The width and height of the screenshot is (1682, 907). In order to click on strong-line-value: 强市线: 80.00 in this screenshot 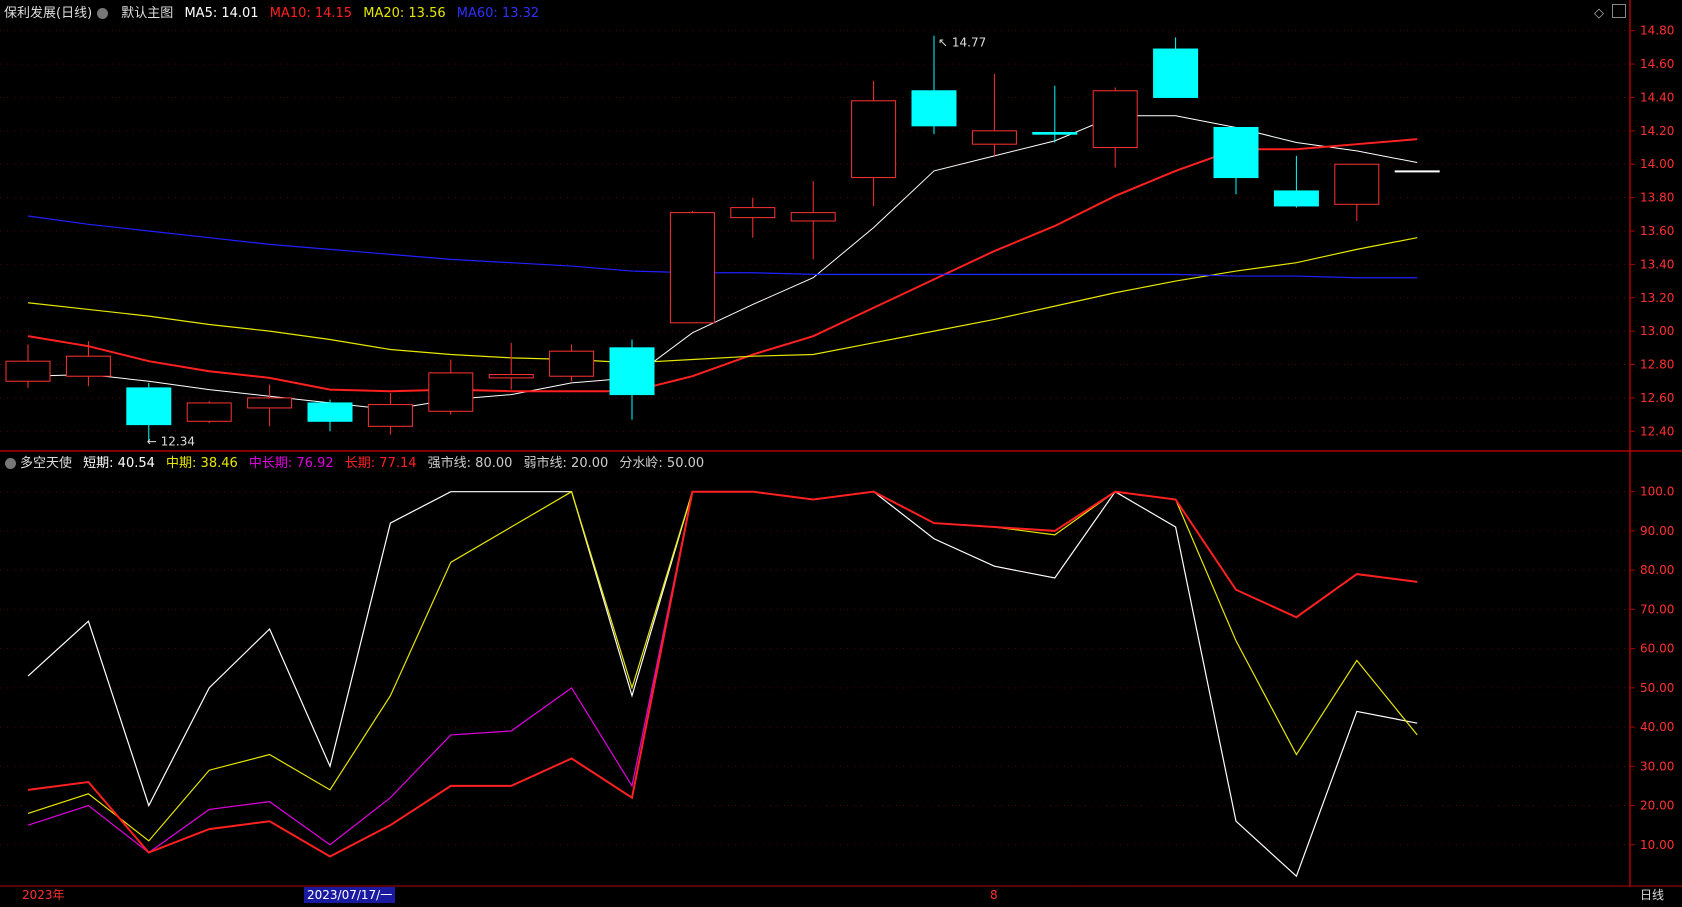, I will do `click(470, 463)`.